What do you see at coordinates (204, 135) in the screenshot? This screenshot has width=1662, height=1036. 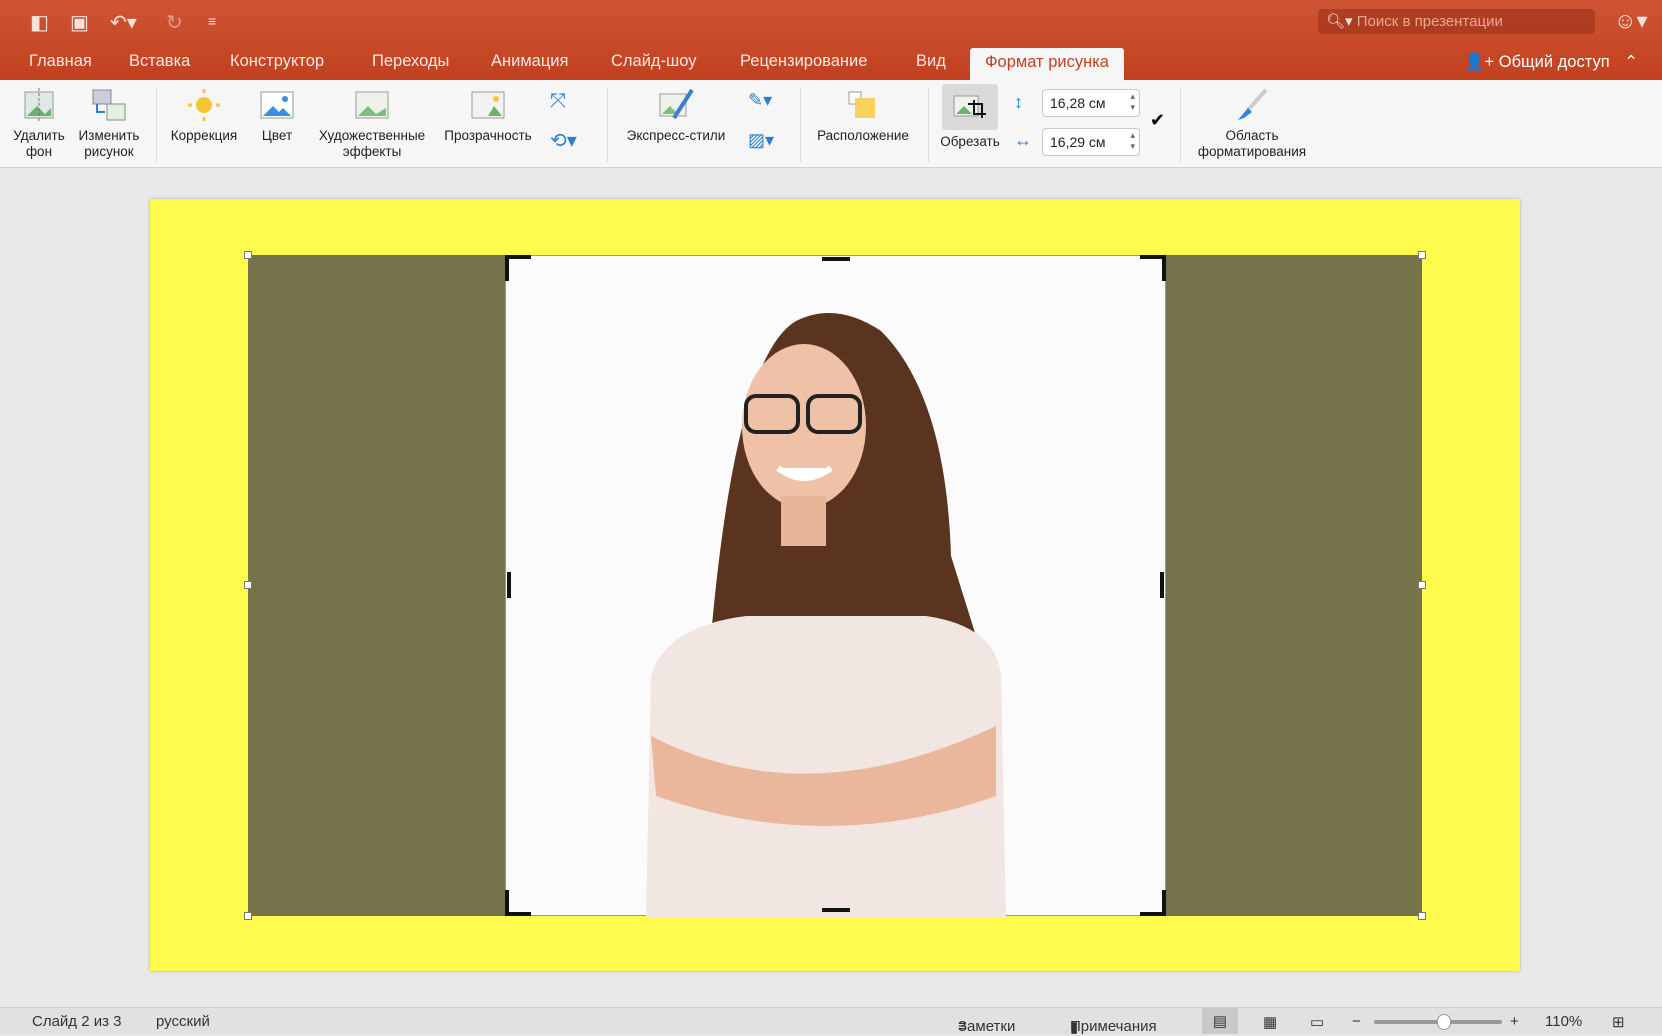 I see `corrections-label: Коррекция` at bounding box center [204, 135].